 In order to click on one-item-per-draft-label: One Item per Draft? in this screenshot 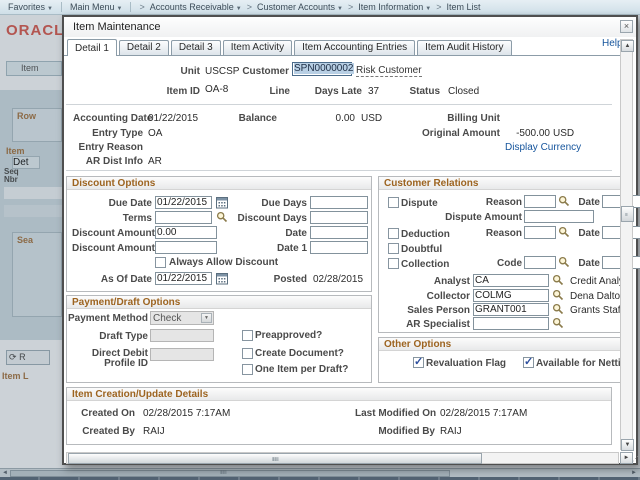, I will do `click(302, 369)`.